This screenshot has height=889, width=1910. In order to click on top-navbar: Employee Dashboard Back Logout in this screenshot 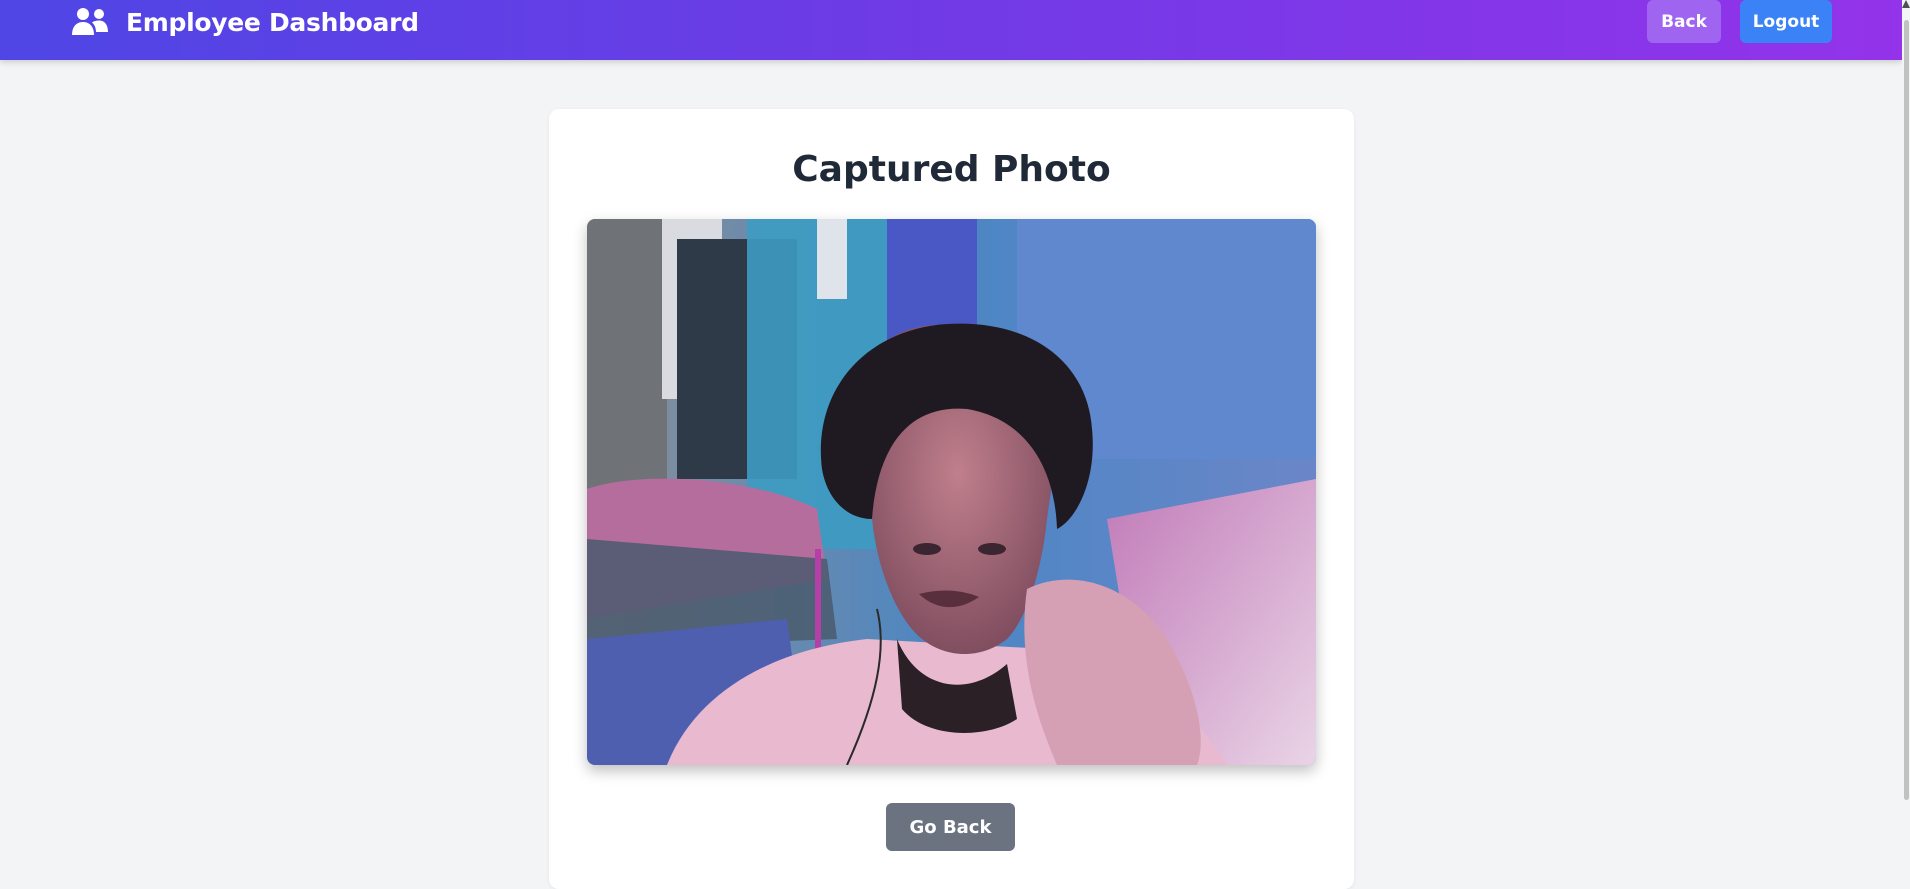, I will do `click(951, 30)`.